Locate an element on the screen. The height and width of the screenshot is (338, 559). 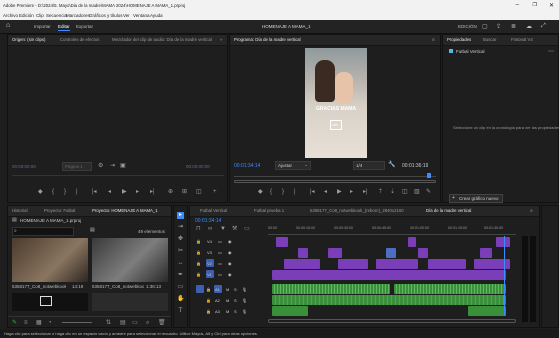
find-icon: ⌕ is located at coordinates (147, 323).